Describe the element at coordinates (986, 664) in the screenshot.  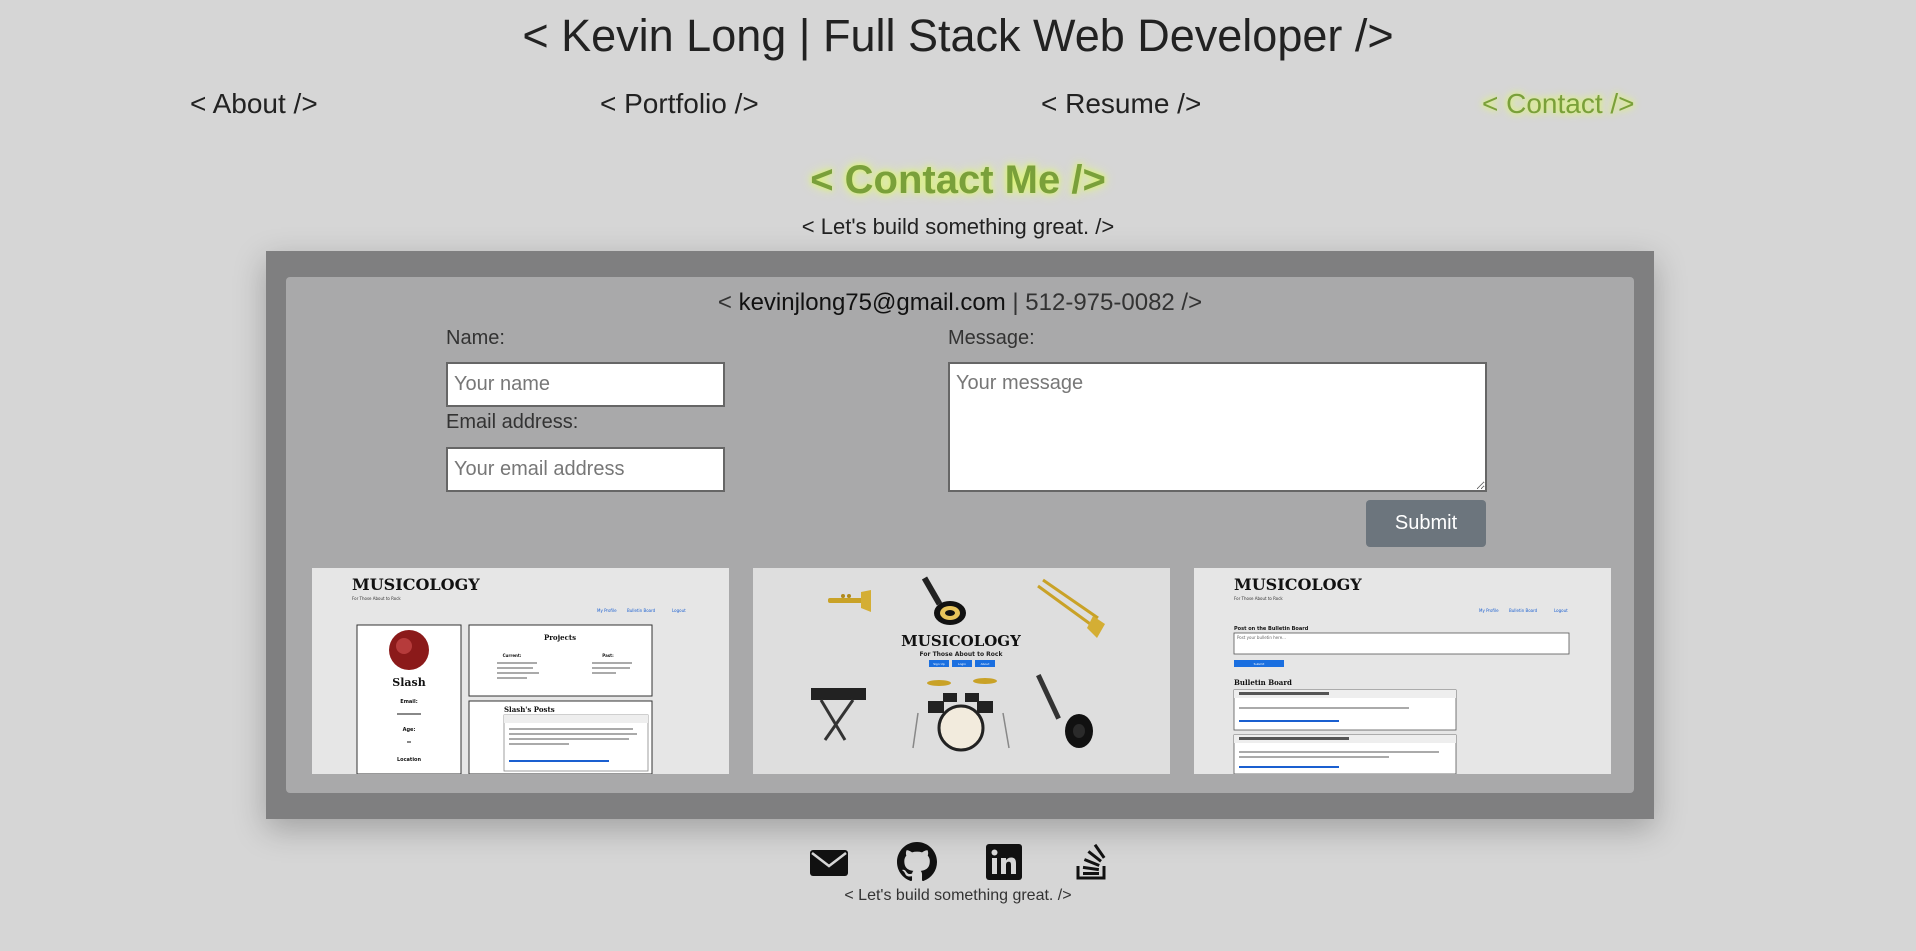
I see `thumb2-btn-about: About` at that location.